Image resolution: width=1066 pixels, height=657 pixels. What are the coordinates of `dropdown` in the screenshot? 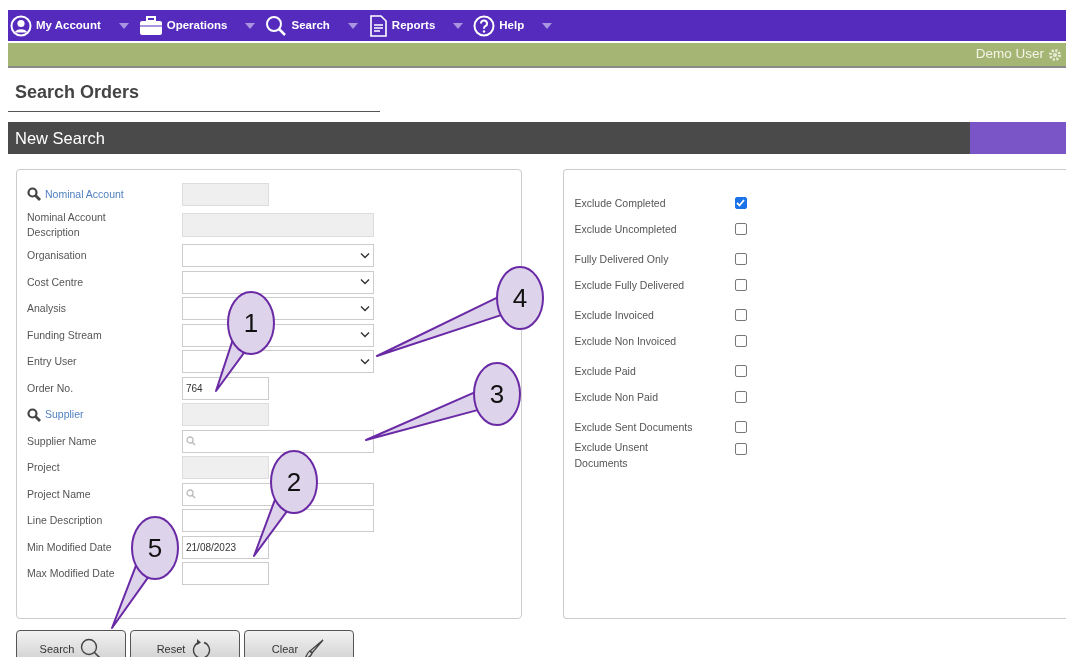 It's located at (278, 362).